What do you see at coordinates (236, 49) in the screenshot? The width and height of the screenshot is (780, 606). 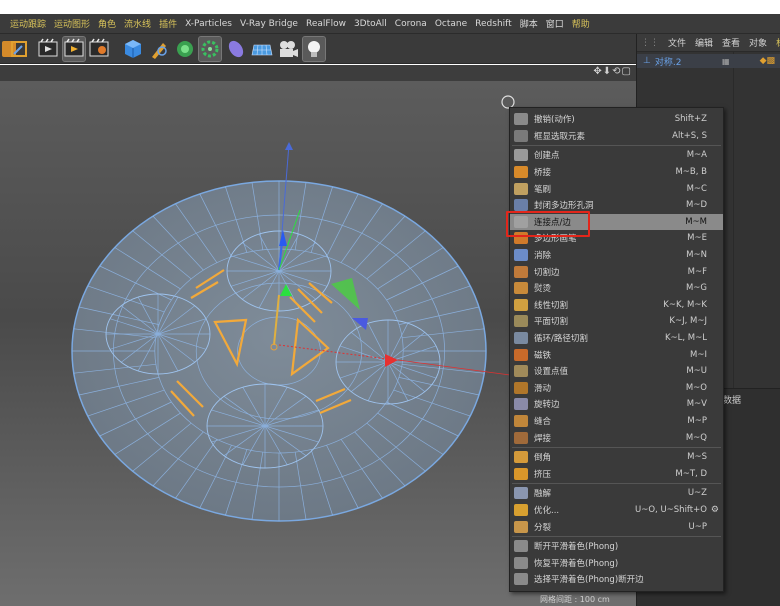 I see `deformer-icon` at bounding box center [236, 49].